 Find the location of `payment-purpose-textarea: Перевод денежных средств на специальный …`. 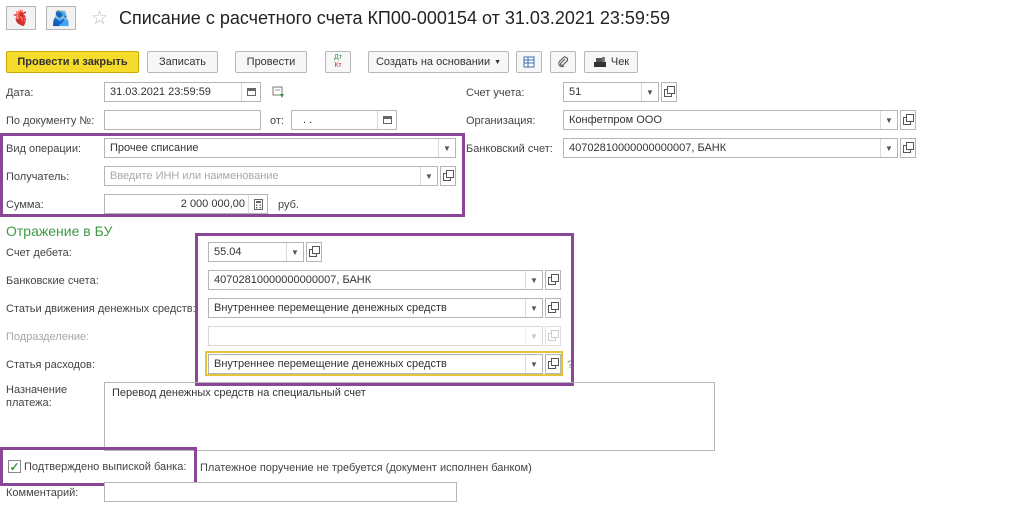

payment-purpose-textarea: Перевод денежных средств на специальный … is located at coordinates (409, 416).